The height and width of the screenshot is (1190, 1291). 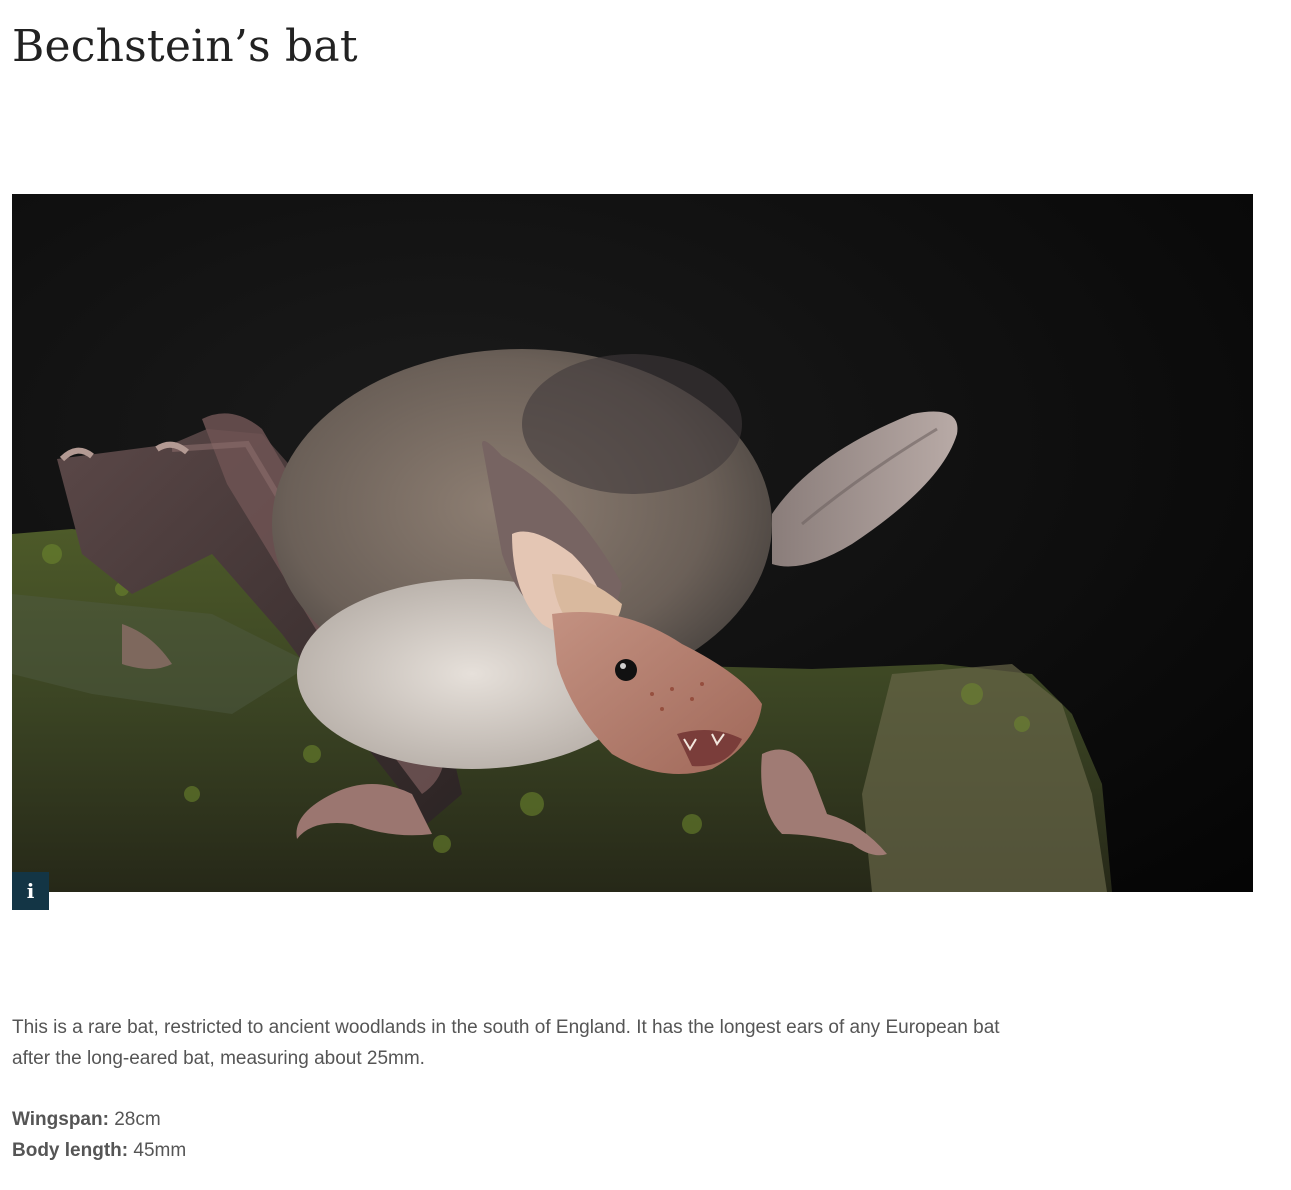 What do you see at coordinates (185, 46) in the screenshot?
I see `page-title: Bechstein’s bat` at bounding box center [185, 46].